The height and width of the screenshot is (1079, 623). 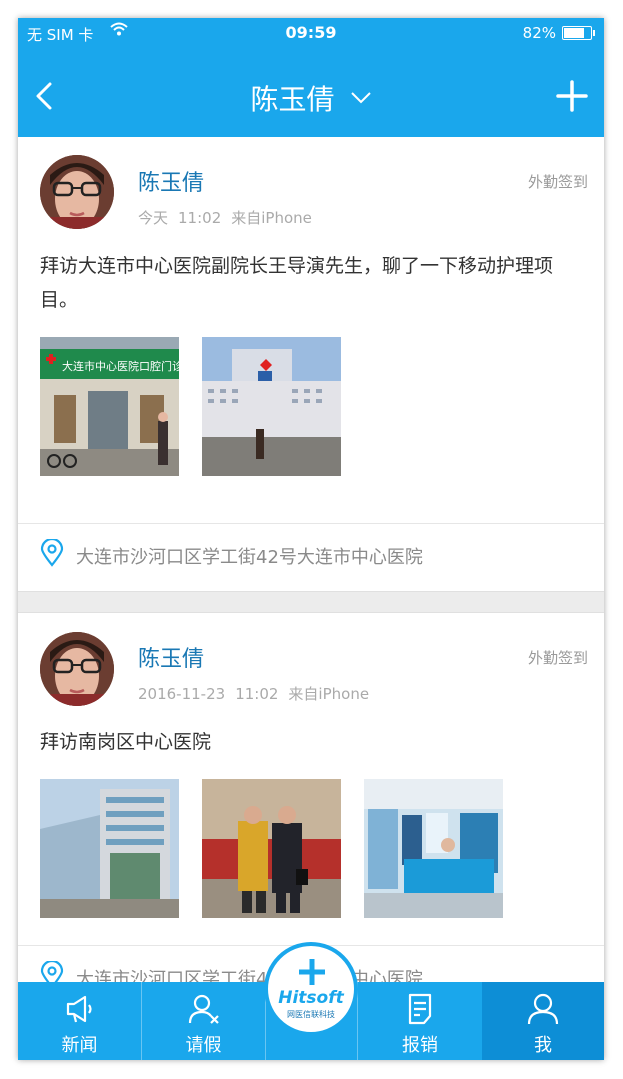 I want to click on center-add-button: Hitsoft 网医信联科技, so click(x=311, y=989).